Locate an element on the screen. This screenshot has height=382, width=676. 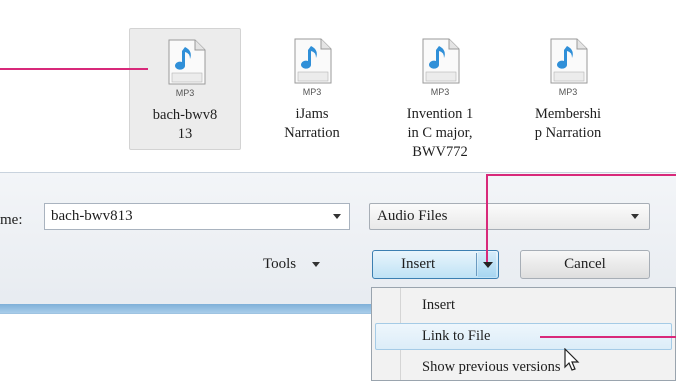
menu-item-label: Show previous versions is located at coordinates (491, 367).